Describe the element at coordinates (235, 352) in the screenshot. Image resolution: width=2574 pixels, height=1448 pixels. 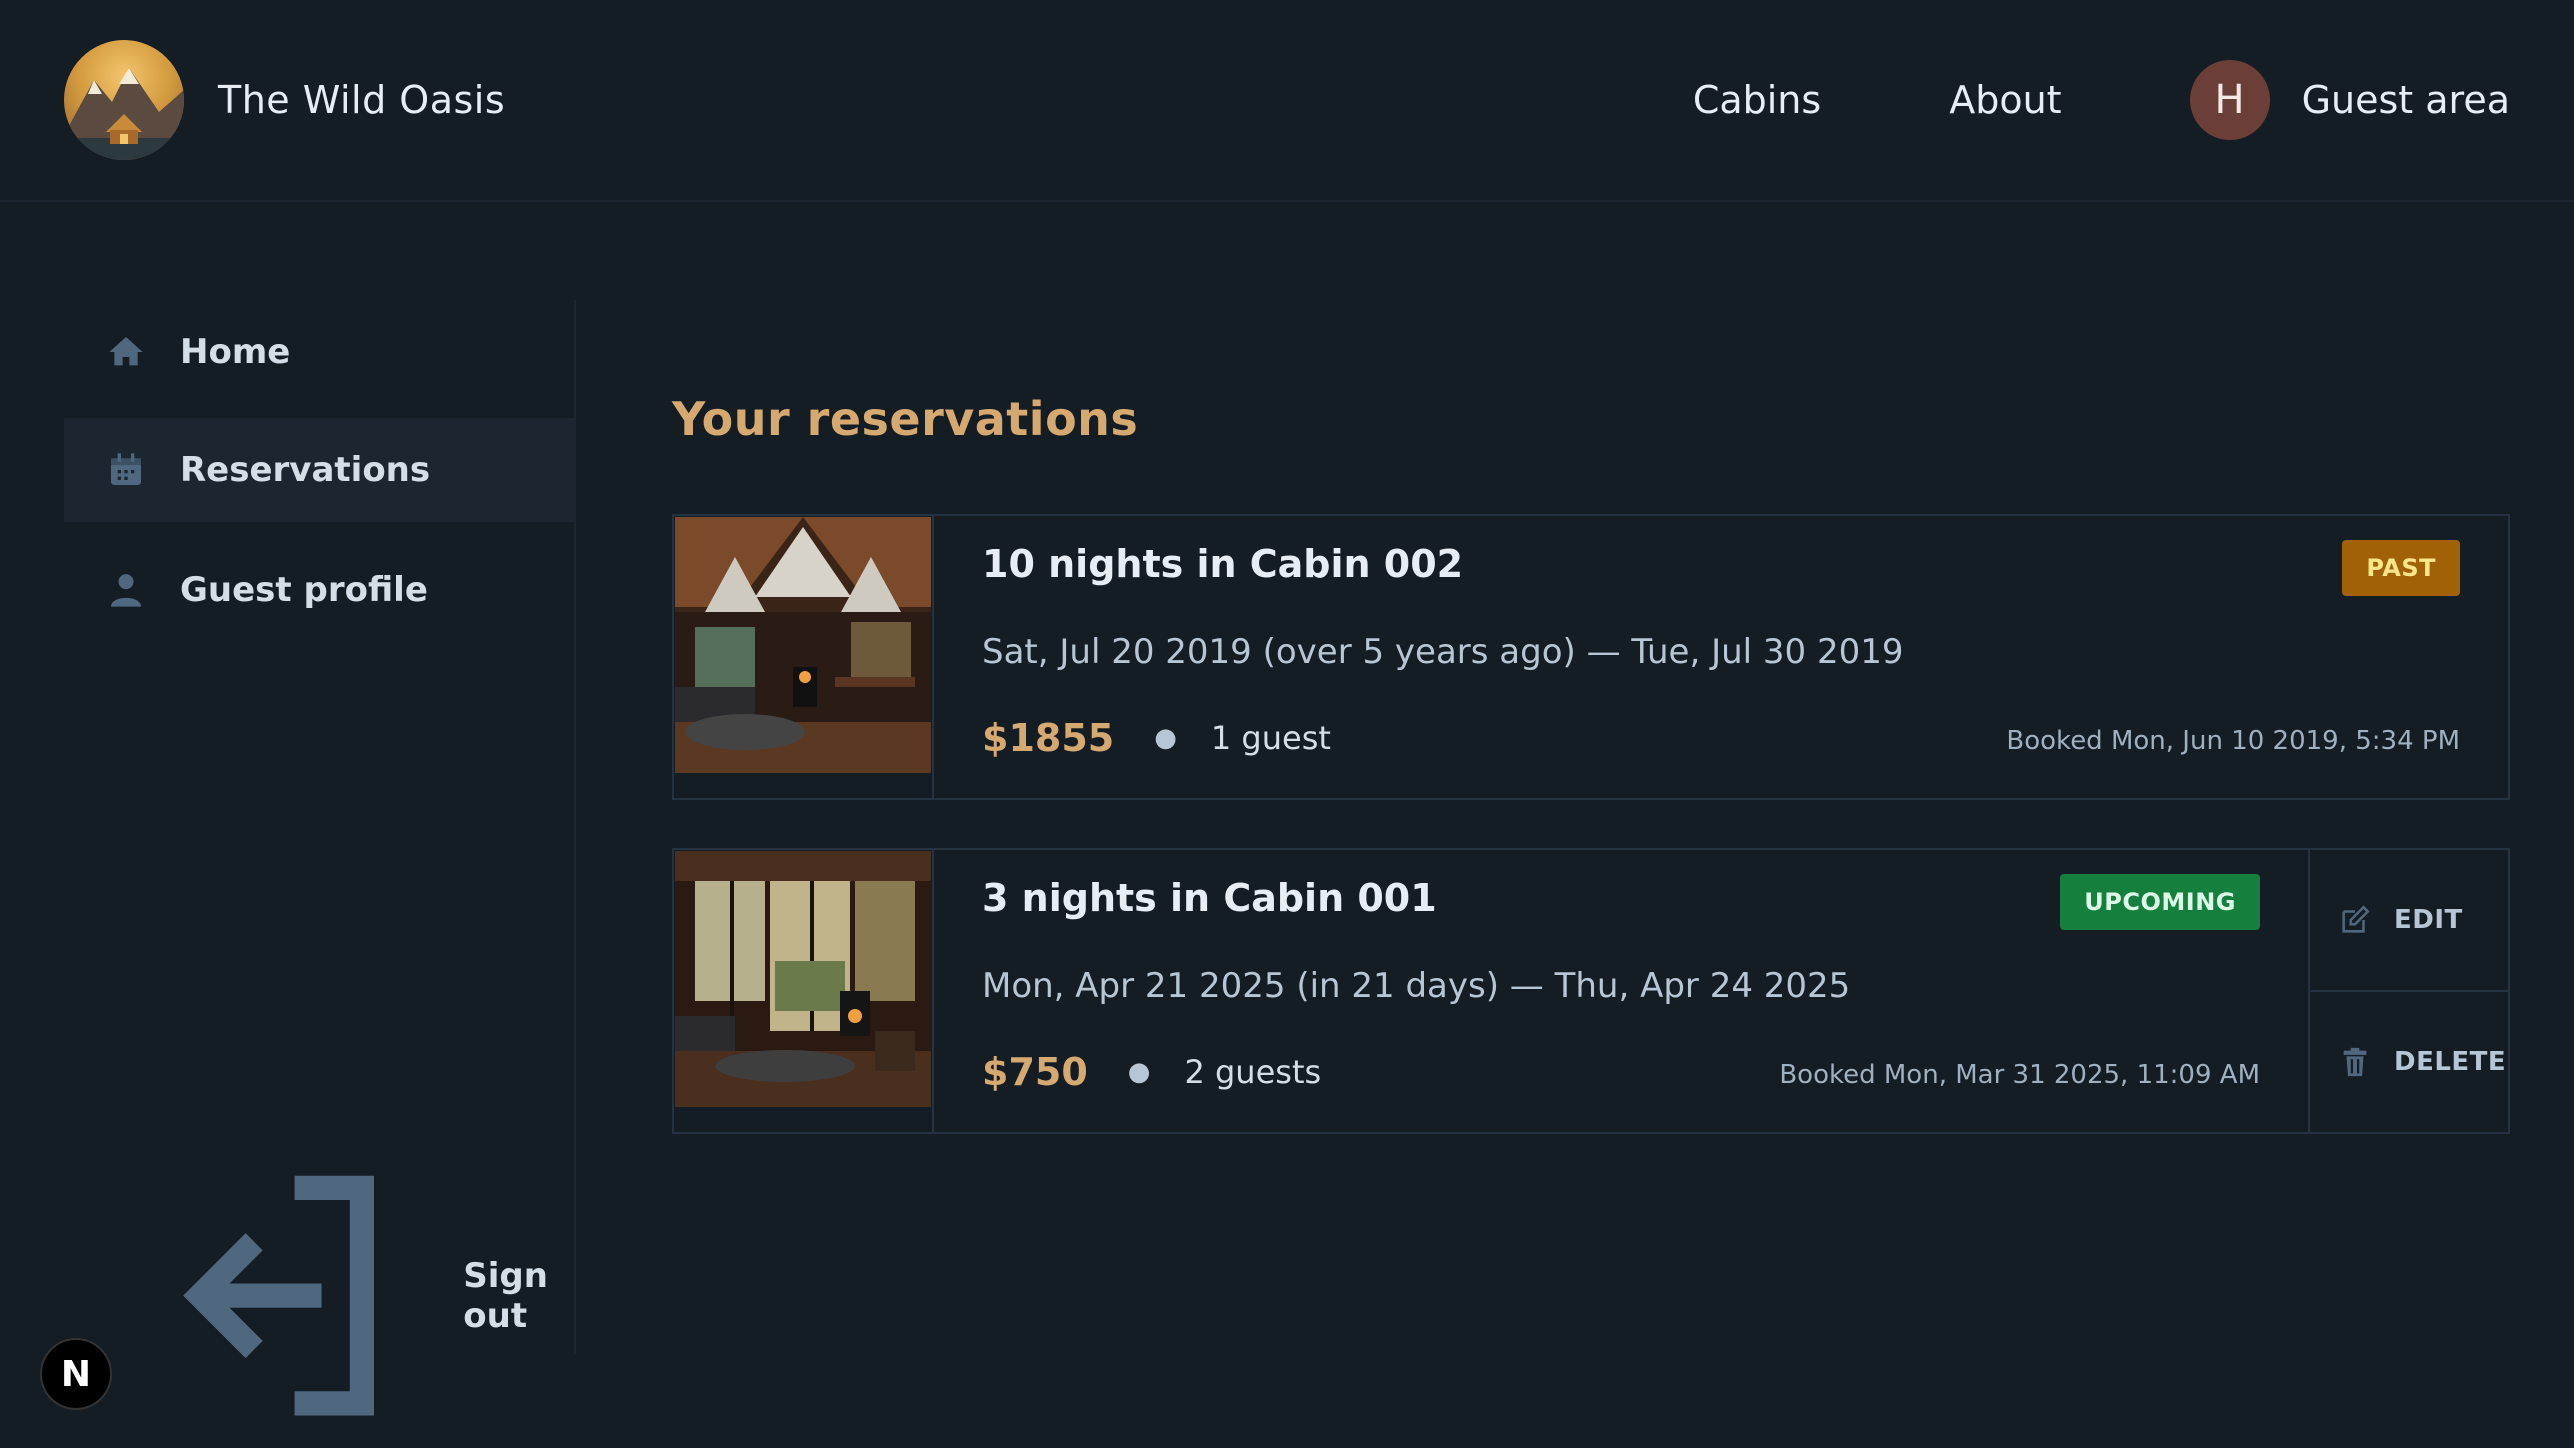
I see `sidebar-item-label: Home` at that location.